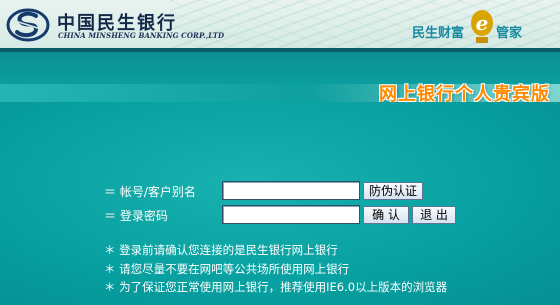 The image size is (560, 305). I want to click on password-input, so click(291, 214).